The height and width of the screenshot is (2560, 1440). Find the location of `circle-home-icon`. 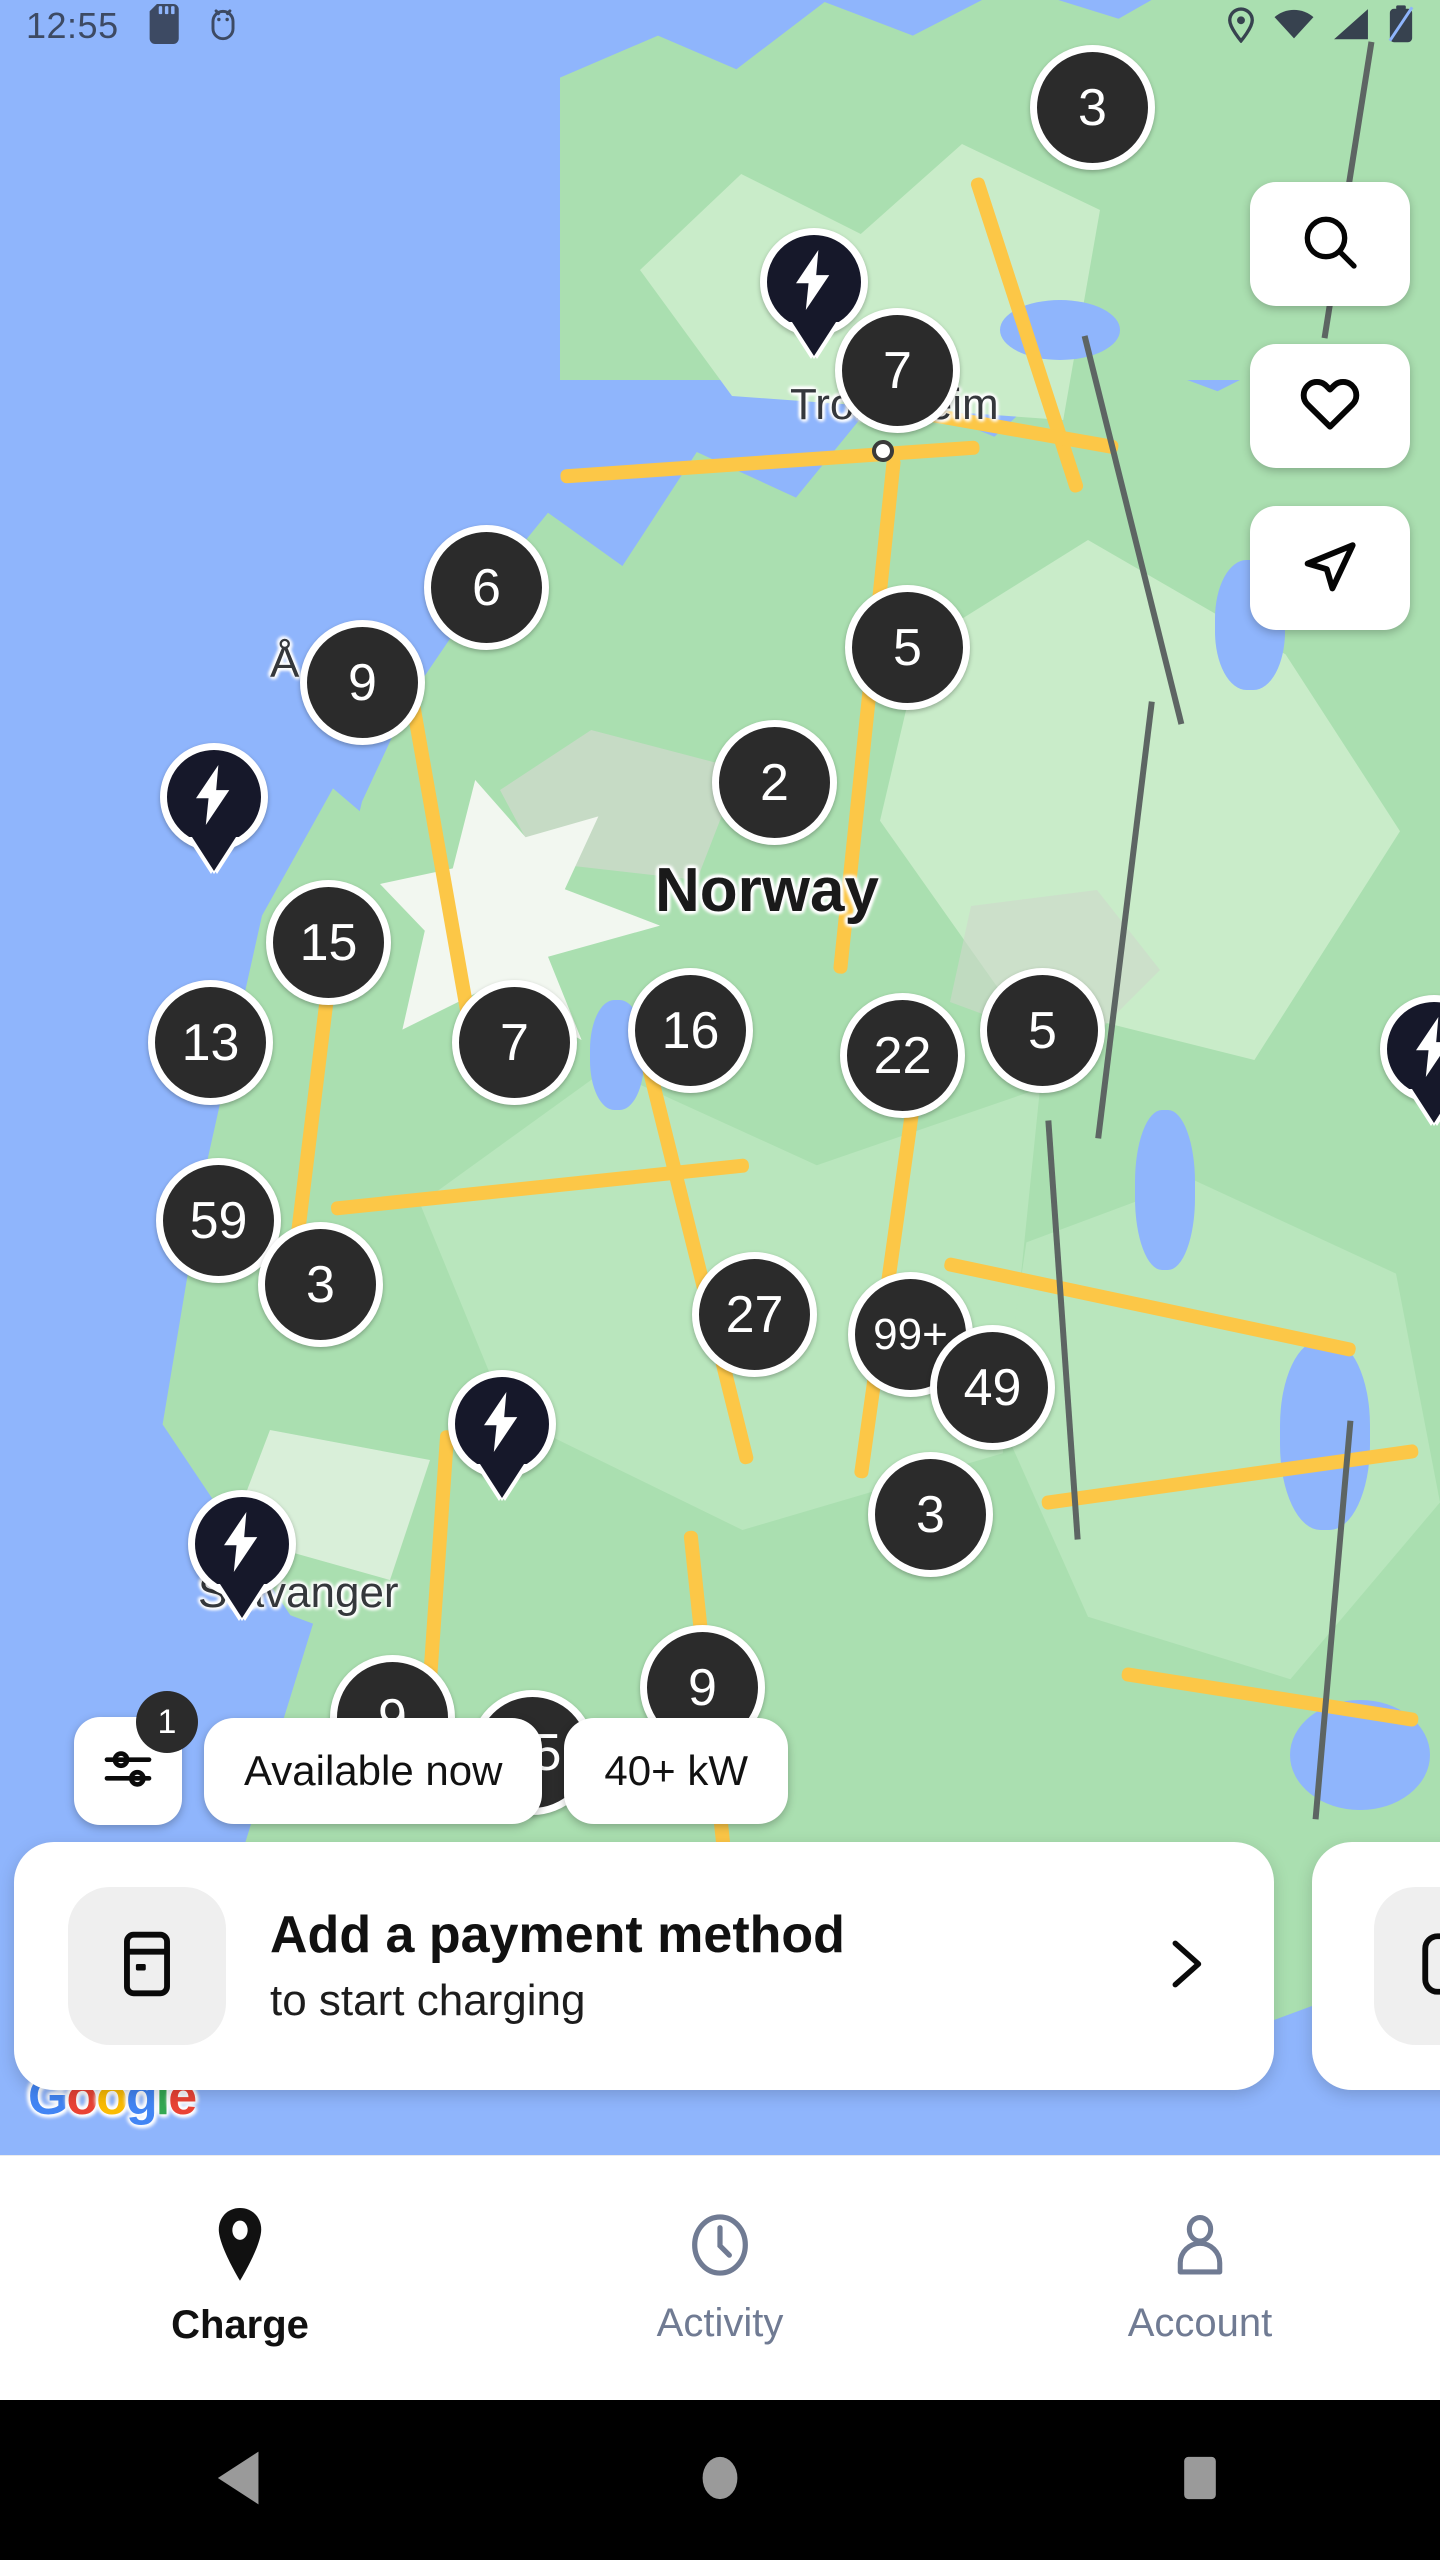

circle-home-icon is located at coordinates (720, 2480).